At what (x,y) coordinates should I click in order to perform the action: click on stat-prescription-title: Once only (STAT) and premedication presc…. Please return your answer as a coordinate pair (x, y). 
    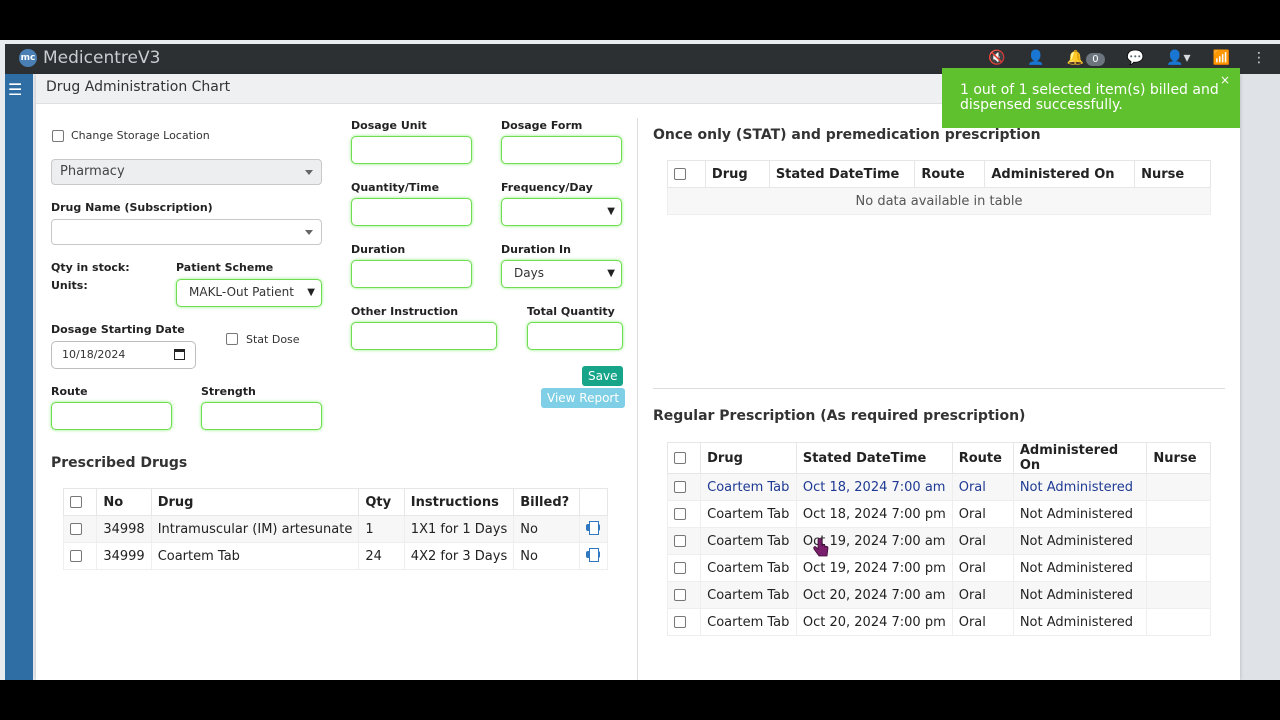
    Looking at the image, I should click on (847, 135).